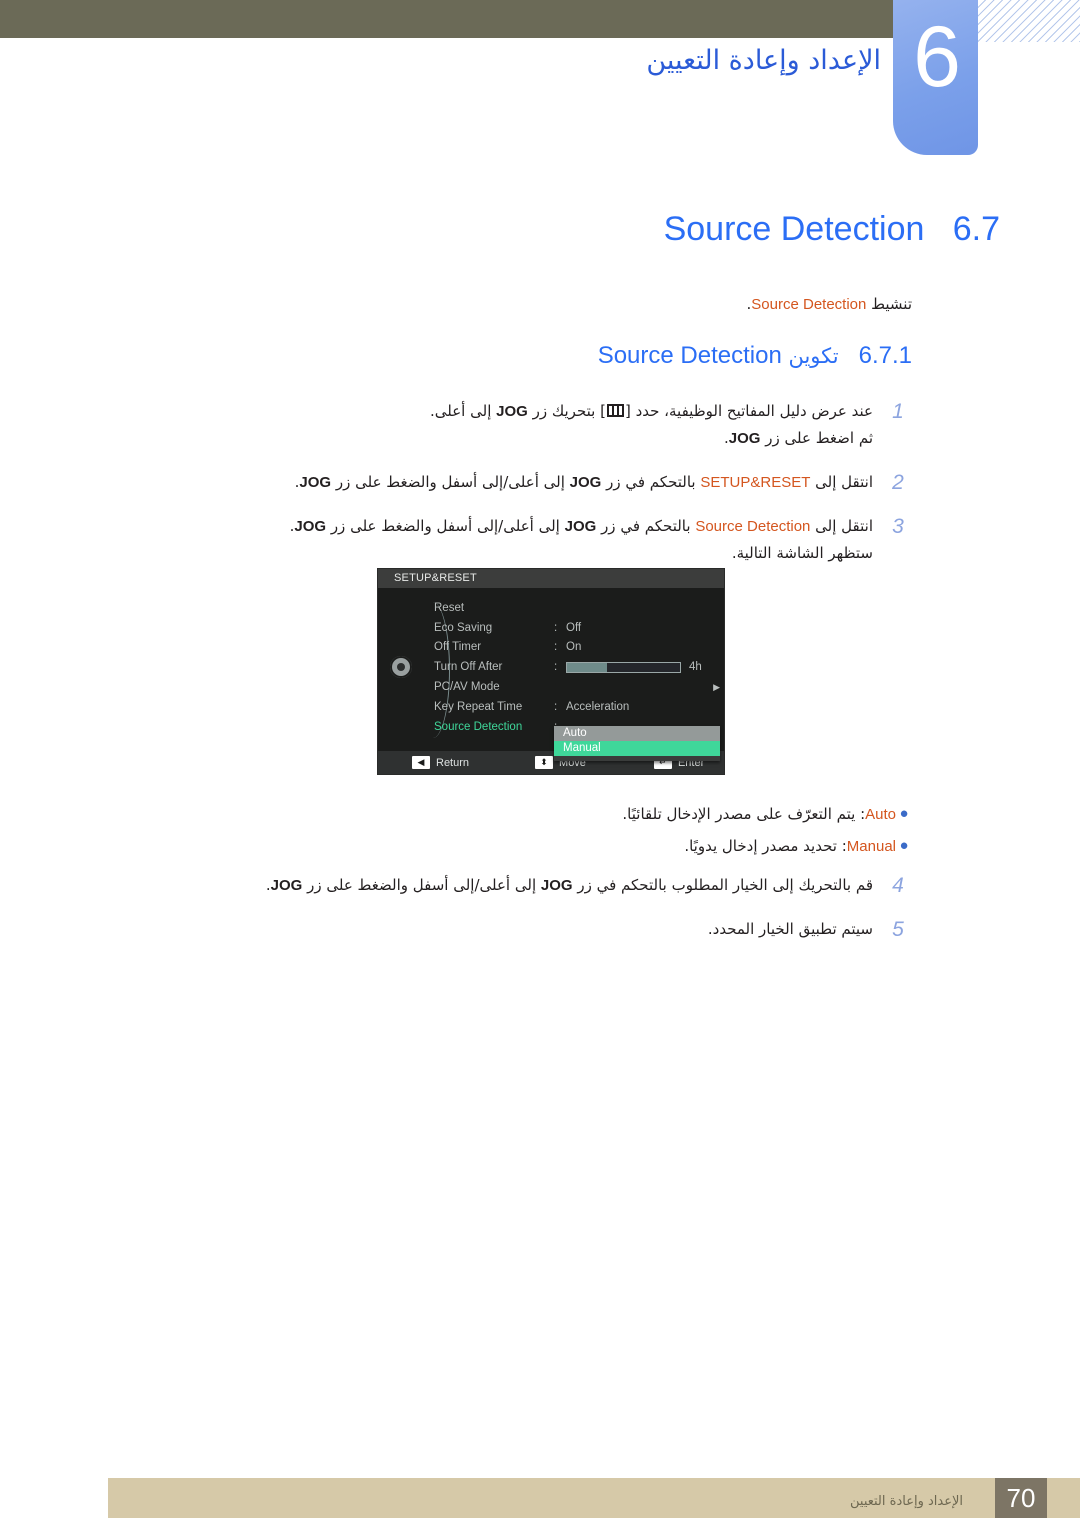 This screenshot has height=1527, width=1080. What do you see at coordinates (816, 438) in the screenshot?
I see `step1-line2-a: ثم اضغط على زر` at bounding box center [816, 438].